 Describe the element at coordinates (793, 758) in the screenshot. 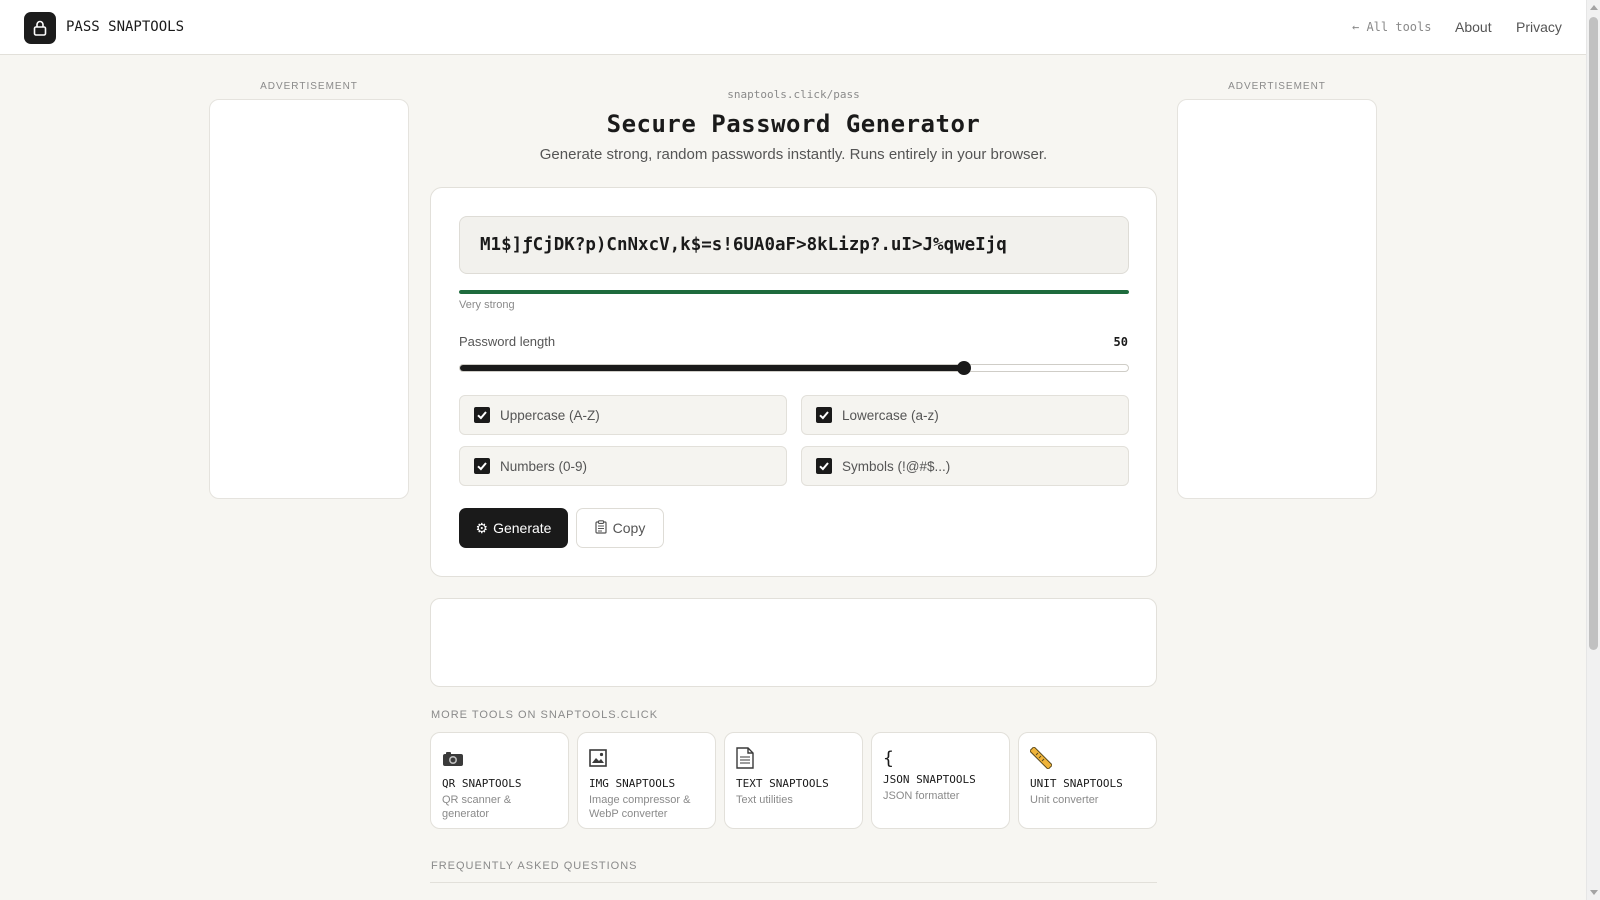

I see `document-icon` at that location.